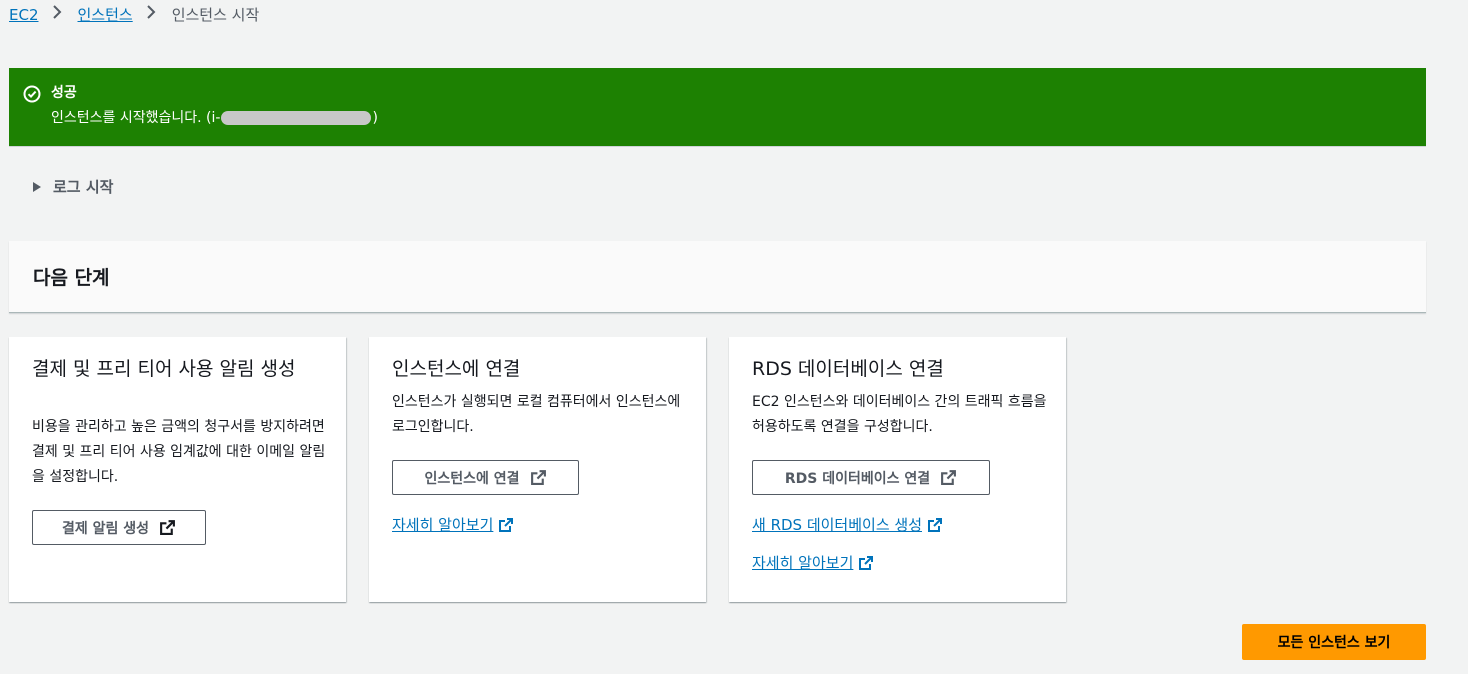 The image size is (1468, 674). I want to click on card-description: 인스턴스가 실행되면 로컬 컴퓨터에서 인스턴스에 로그인합니다., so click(536, 414).